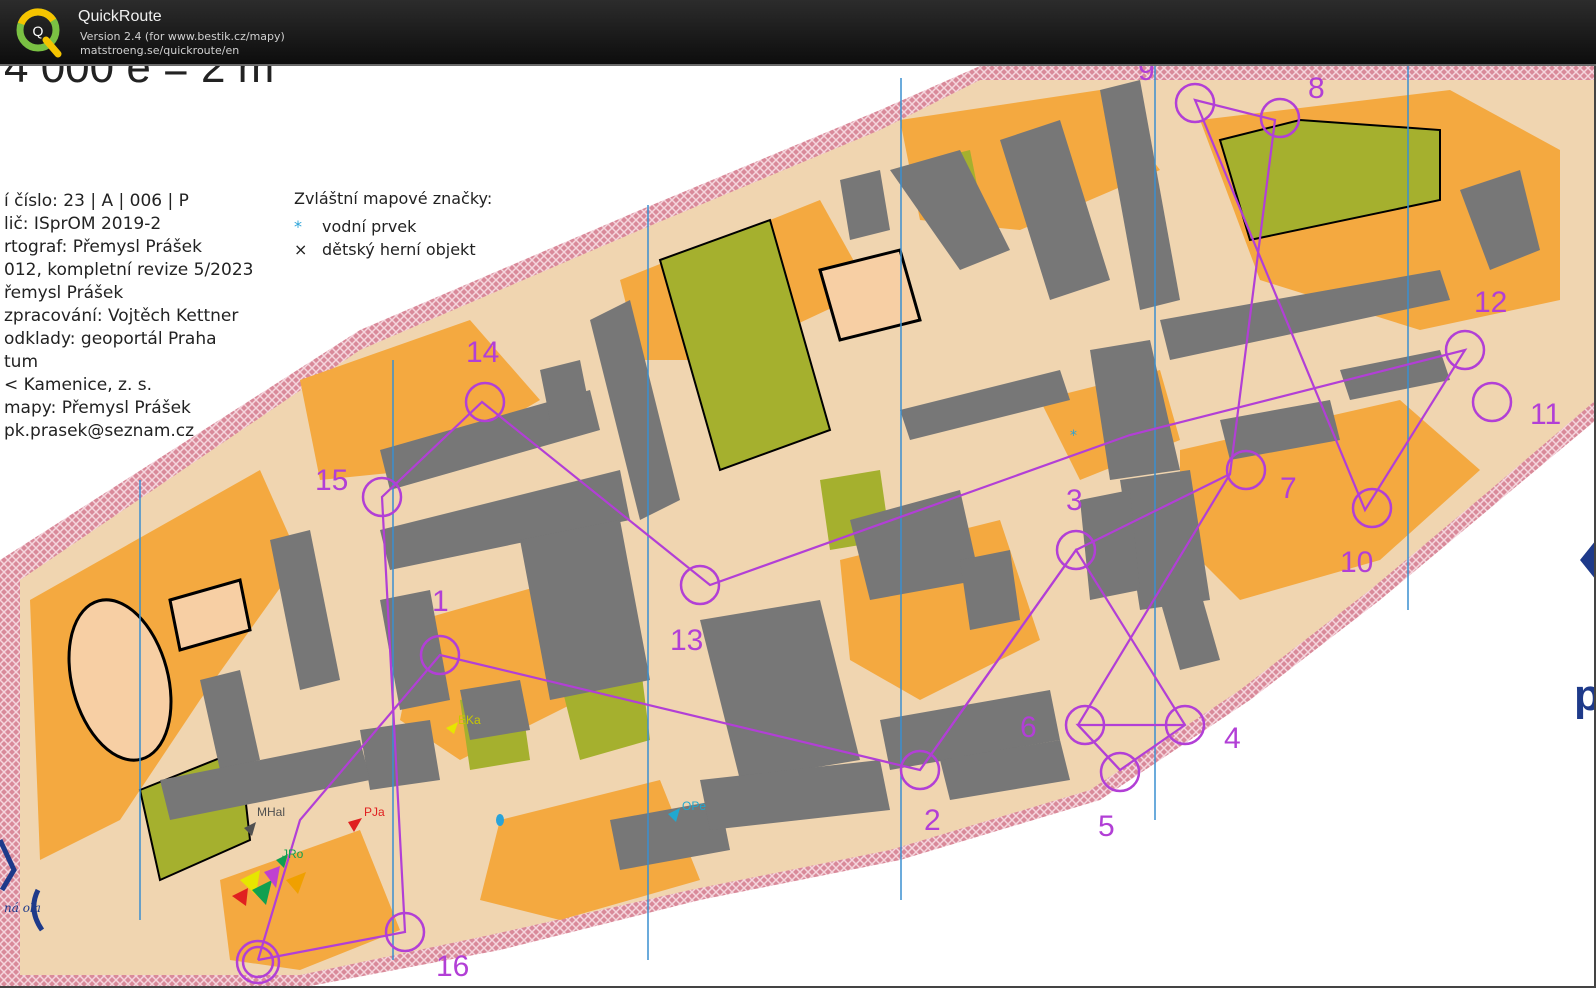  Describe the element at coordinates (399, 249) in the screenshot. I see `legend-item-playground: dětský herní objekt` at that location.